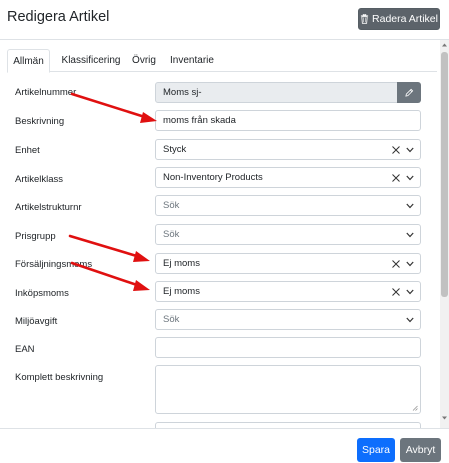 The image size is (449, 463). I want to click on scrollbar-thumb, so click(444, 174).